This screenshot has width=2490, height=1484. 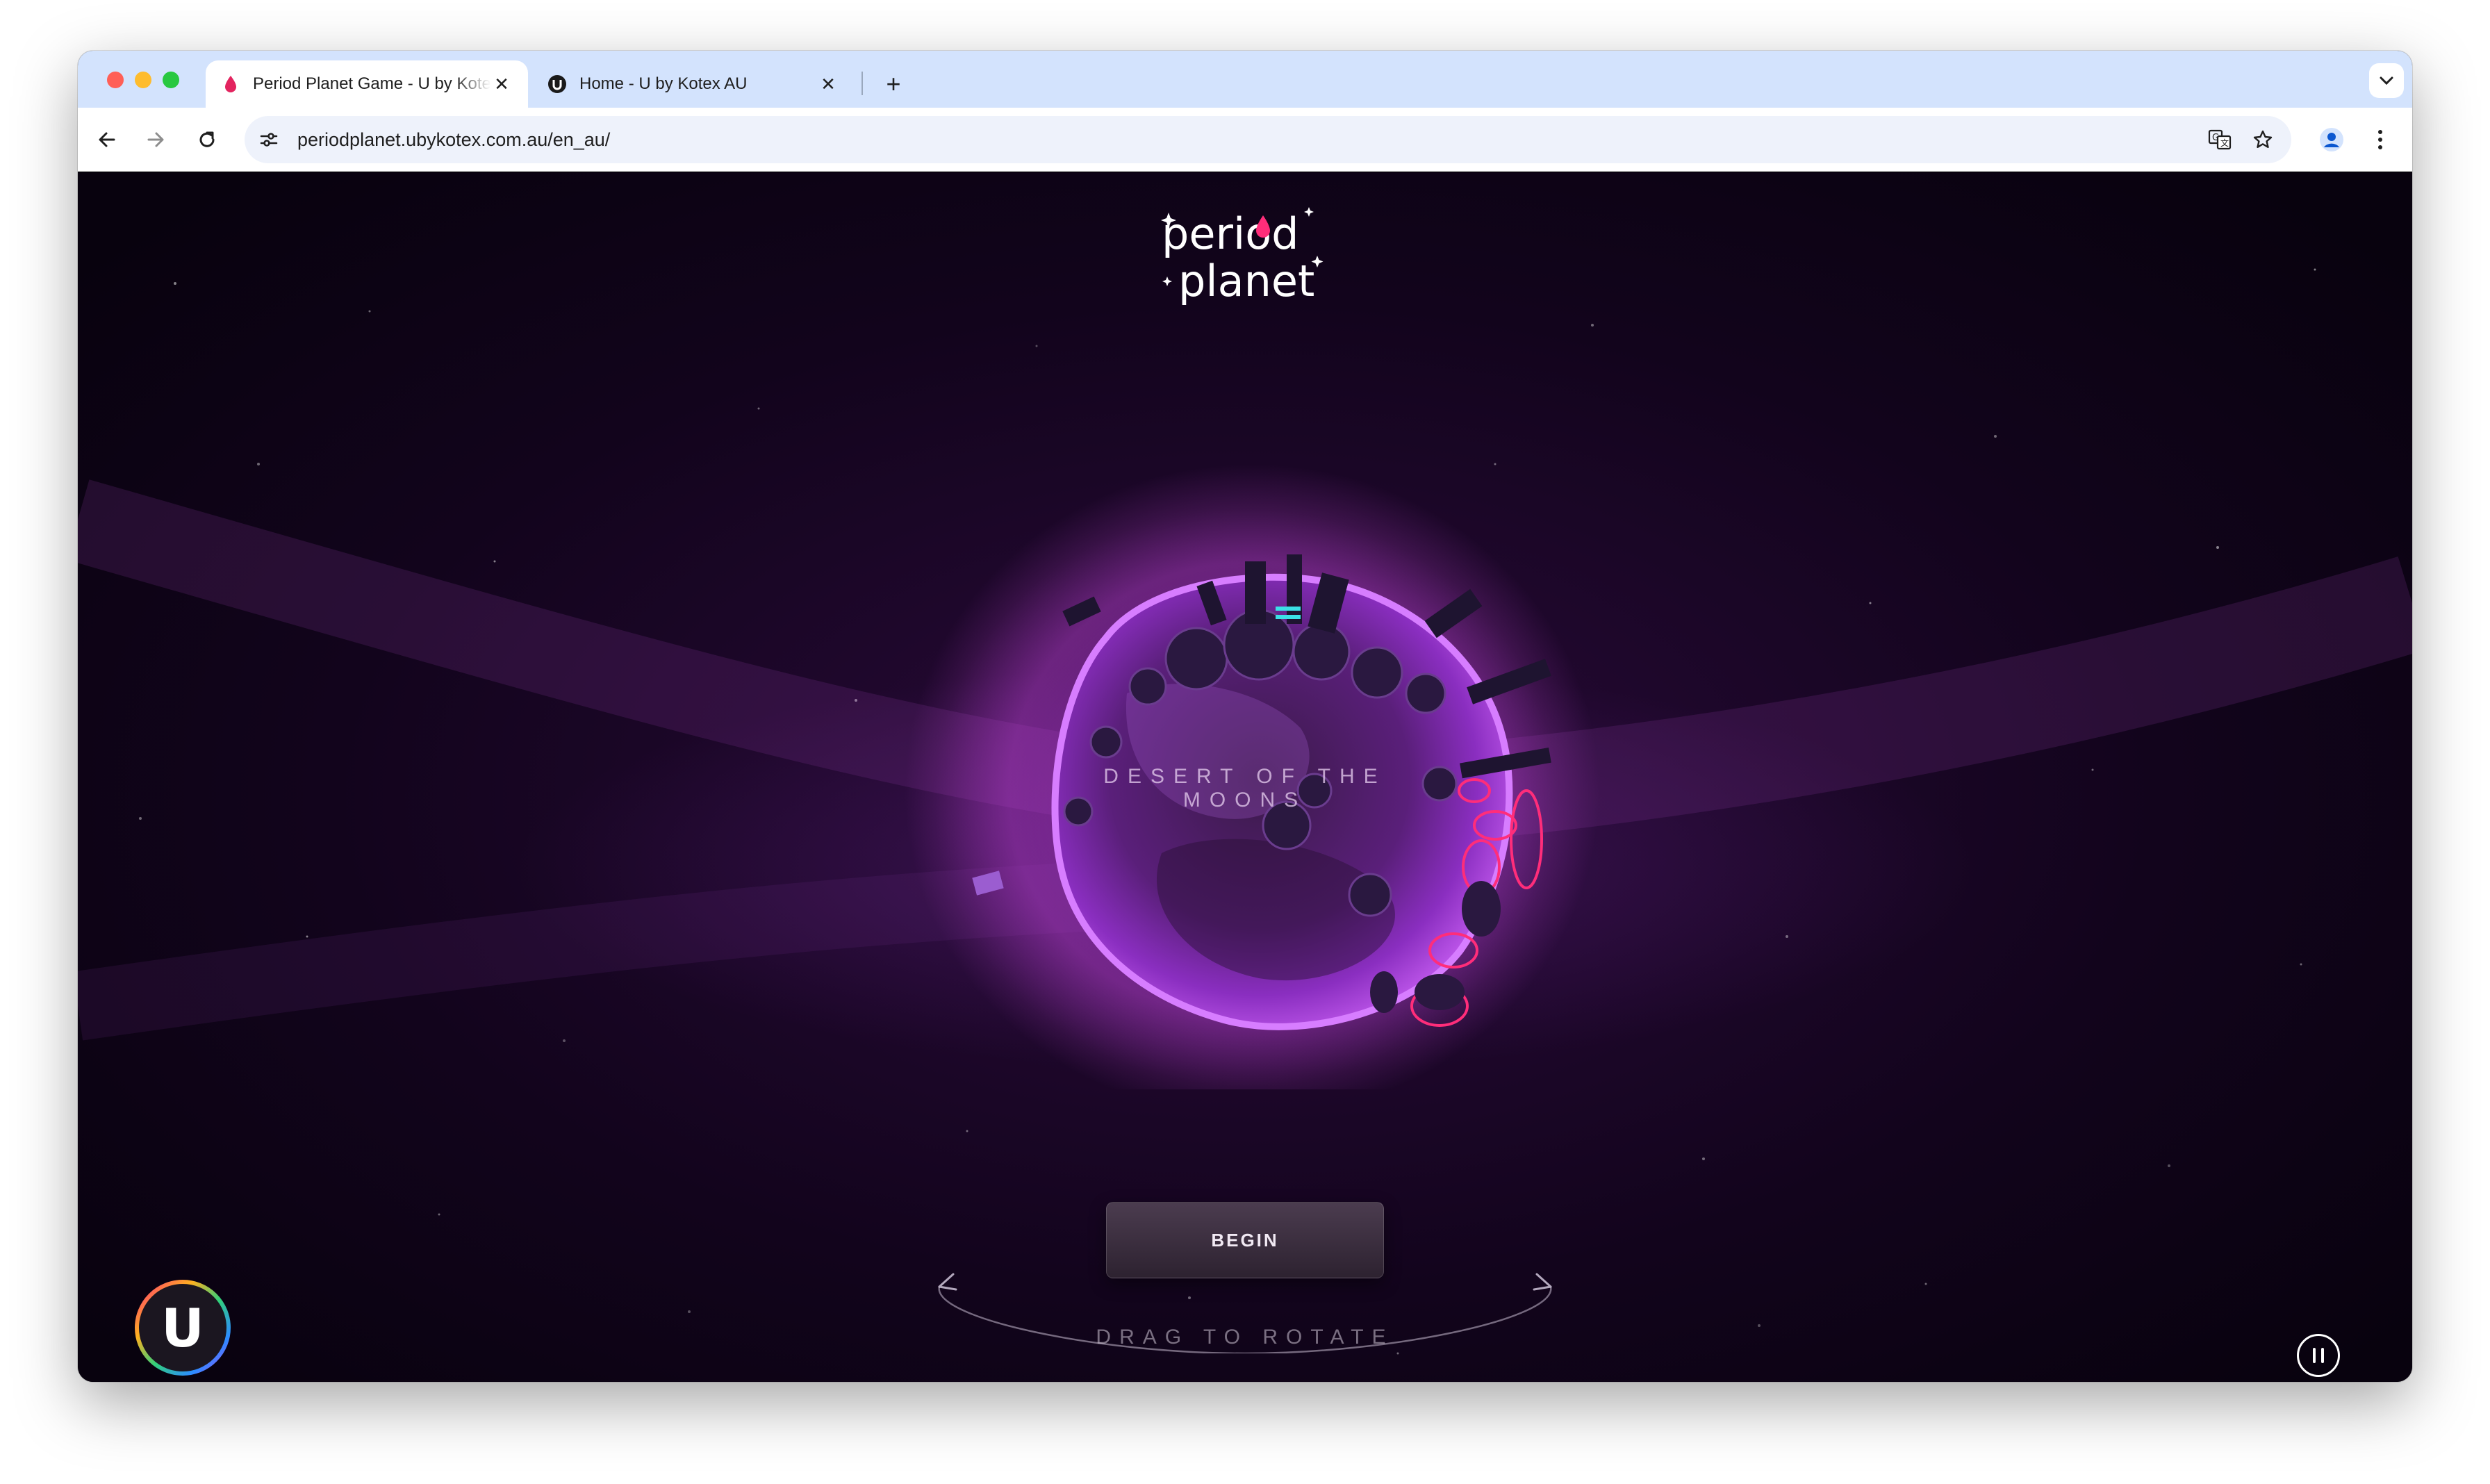 I want to click on browser-toolbar: periodplanet.ubykotex.com.au/en_au/ G文, so click(x=1245, y=140).